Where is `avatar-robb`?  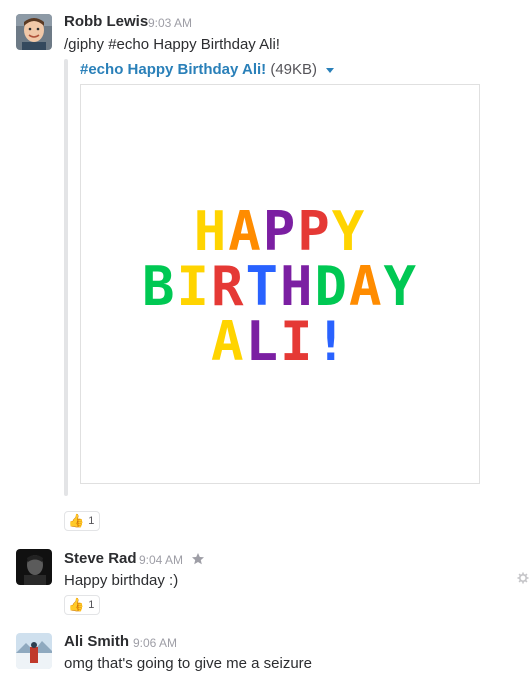
avatar-robb is located at coordinates (34, 32).